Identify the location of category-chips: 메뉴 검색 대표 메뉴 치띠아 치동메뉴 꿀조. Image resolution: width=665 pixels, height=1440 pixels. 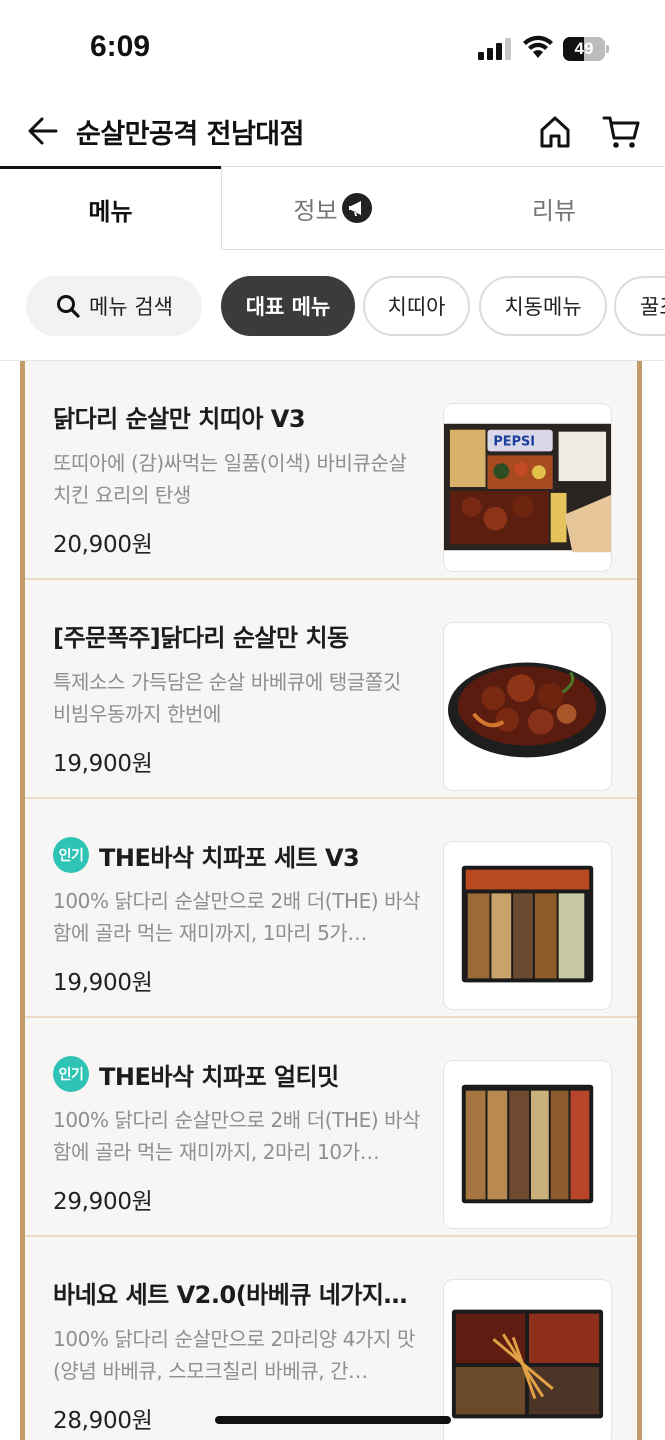
(332, 307).